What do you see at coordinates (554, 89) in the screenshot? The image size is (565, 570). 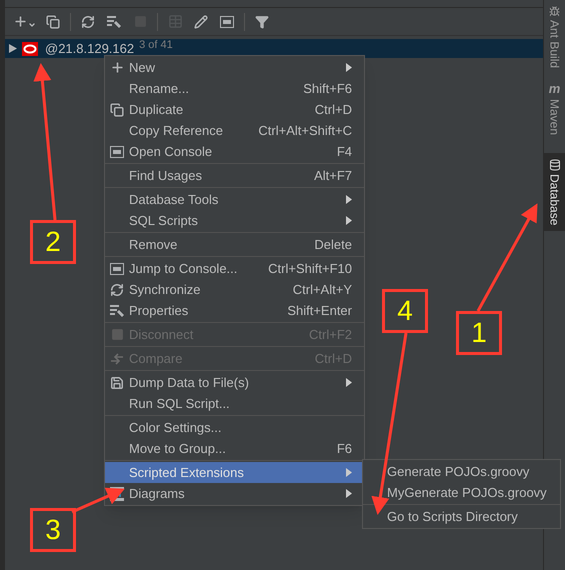 I see `maven-icon: m` at bounding box center [554, 89].